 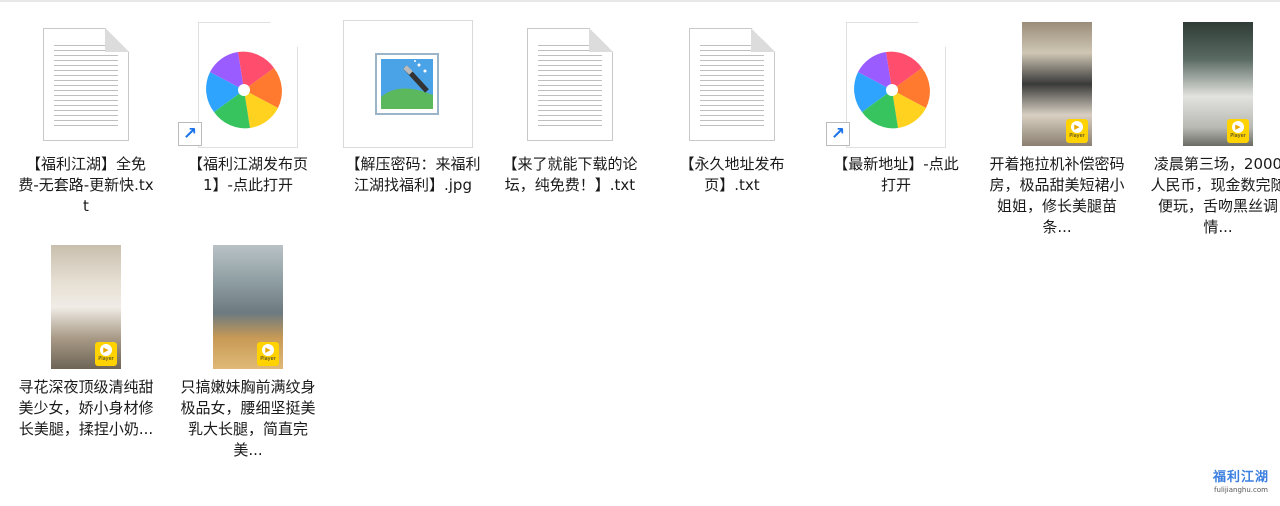 I want to click on watermark-logo: 福利江湖 fulijianghu.com, so click(x=1240, y=482).